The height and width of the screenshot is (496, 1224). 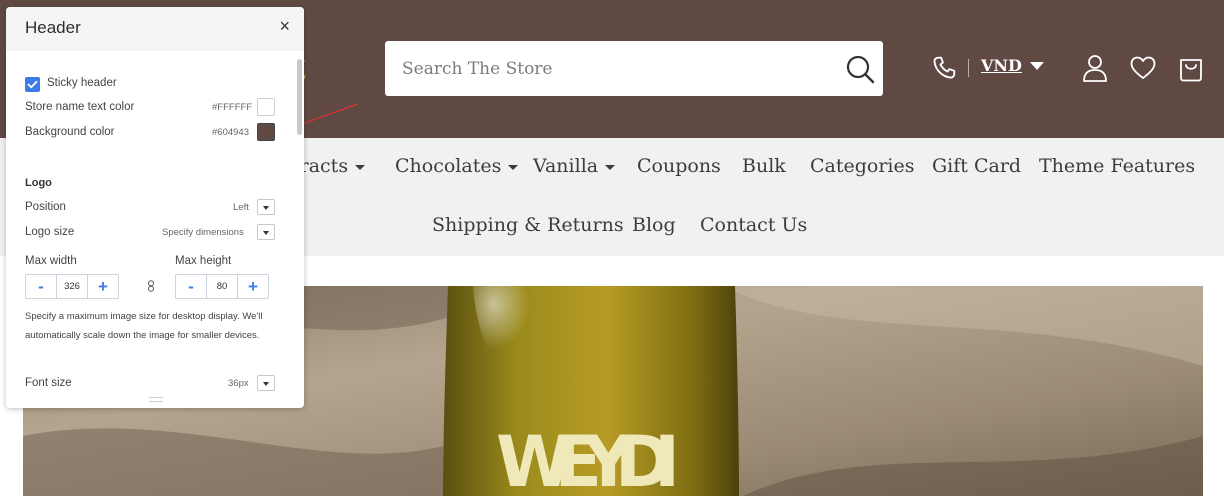 I want to click on bottle-label-text: WEYDI, so click(x=587, y=458).